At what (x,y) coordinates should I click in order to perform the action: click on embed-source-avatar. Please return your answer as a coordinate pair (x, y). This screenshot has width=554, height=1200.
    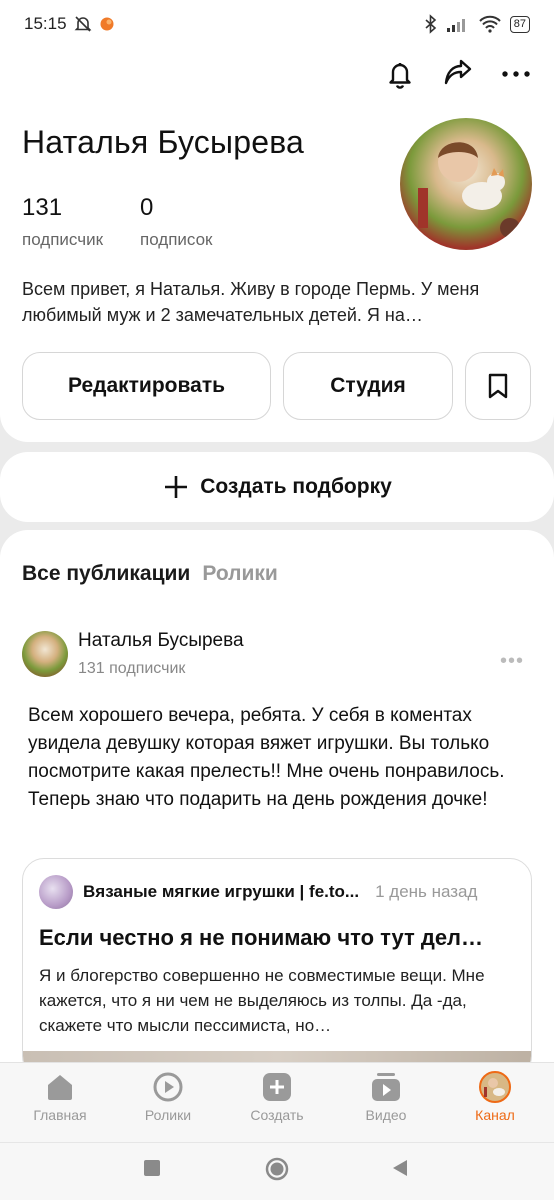
    Looking at the image, I should click on (56, 892).